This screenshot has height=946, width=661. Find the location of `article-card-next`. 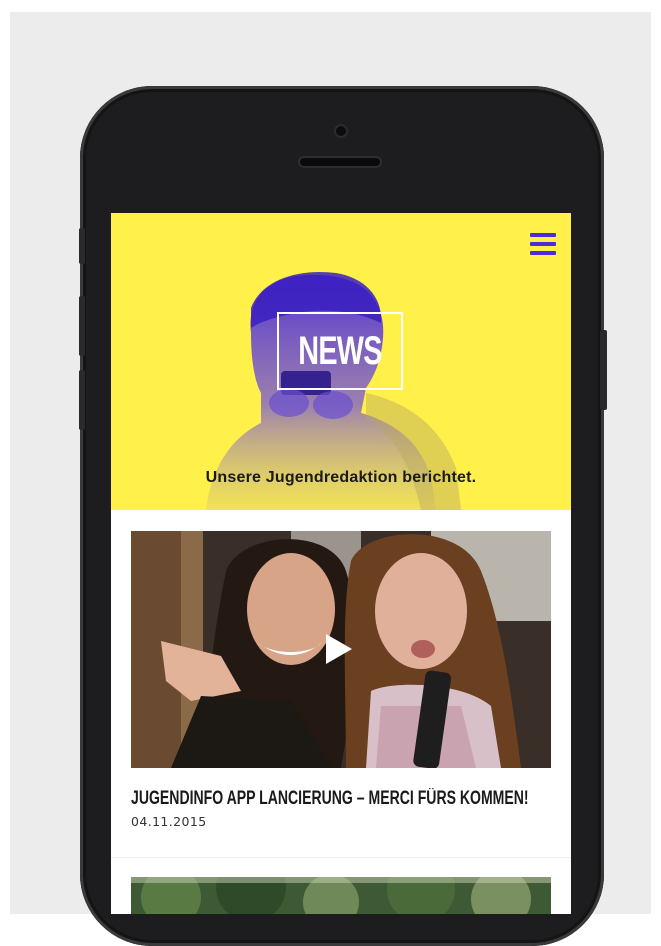

article-card-next is located at coordinates (341, 895).